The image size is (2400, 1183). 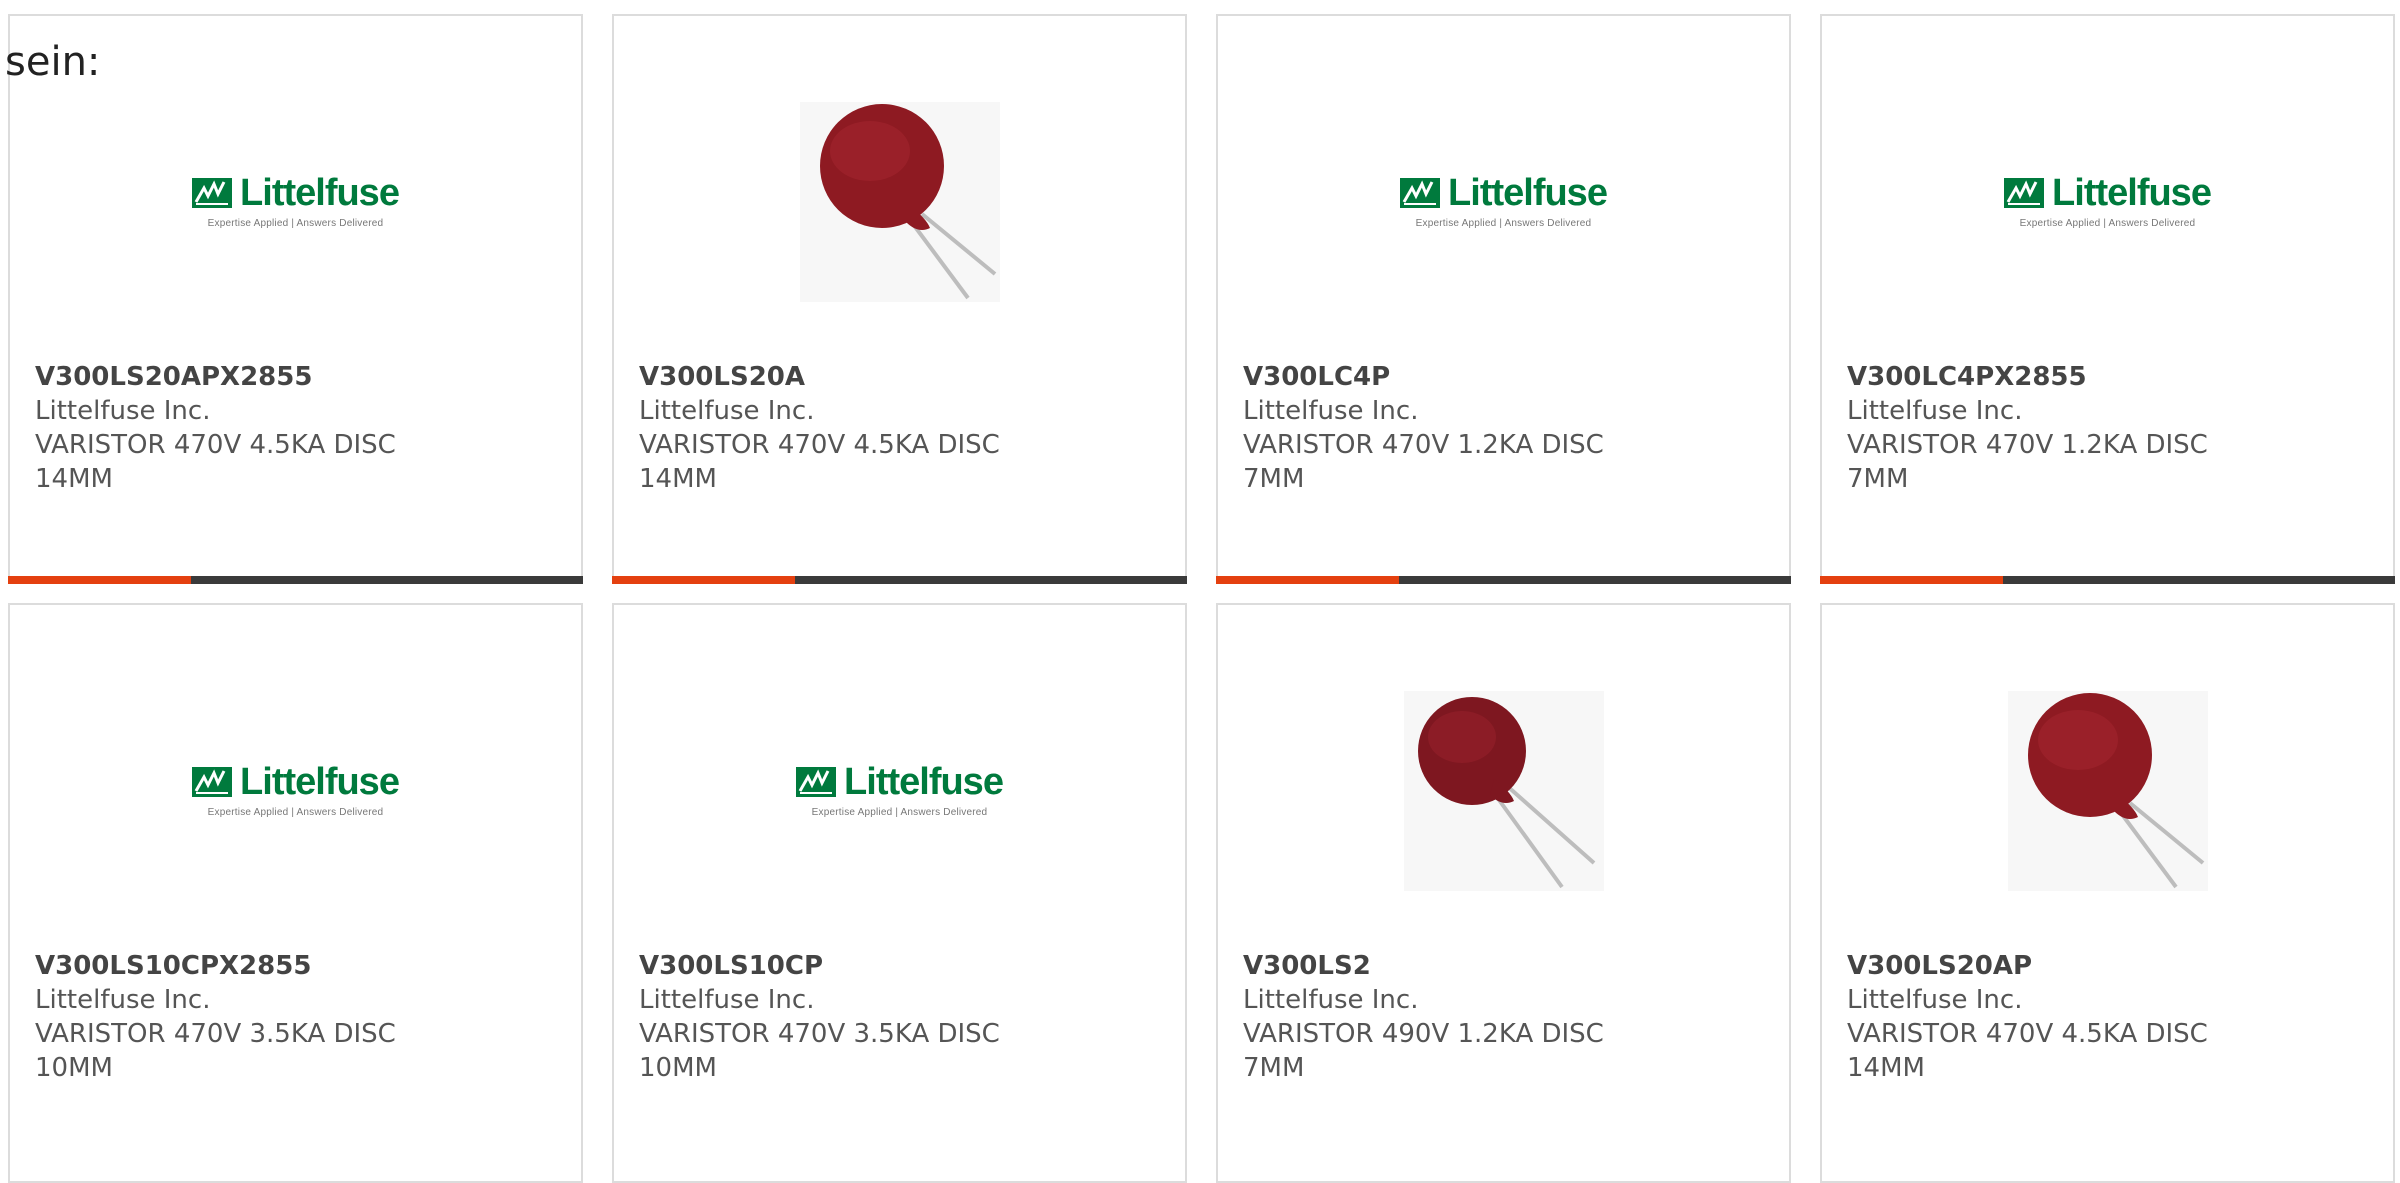 I want to click on part-number: V300LS10CP, so click(x=829, y=966).